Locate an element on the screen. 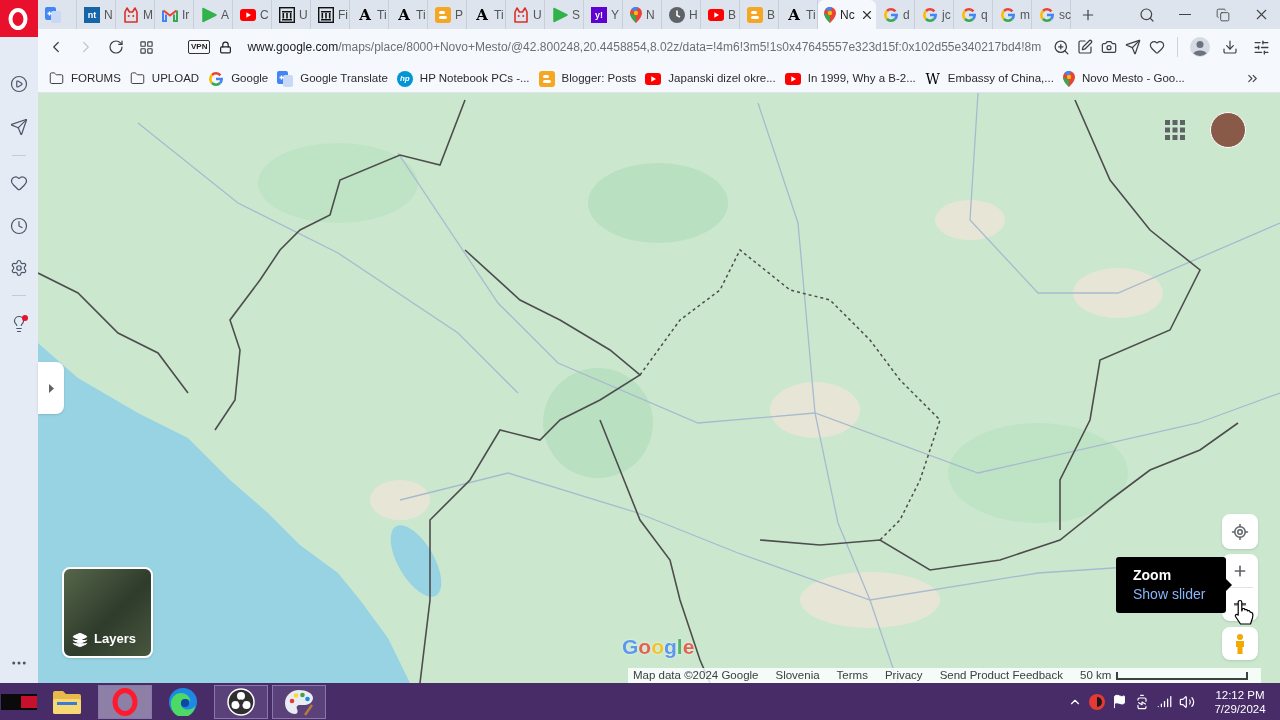  map-footer-link: Slovenia is located at coordinates (797, 675).